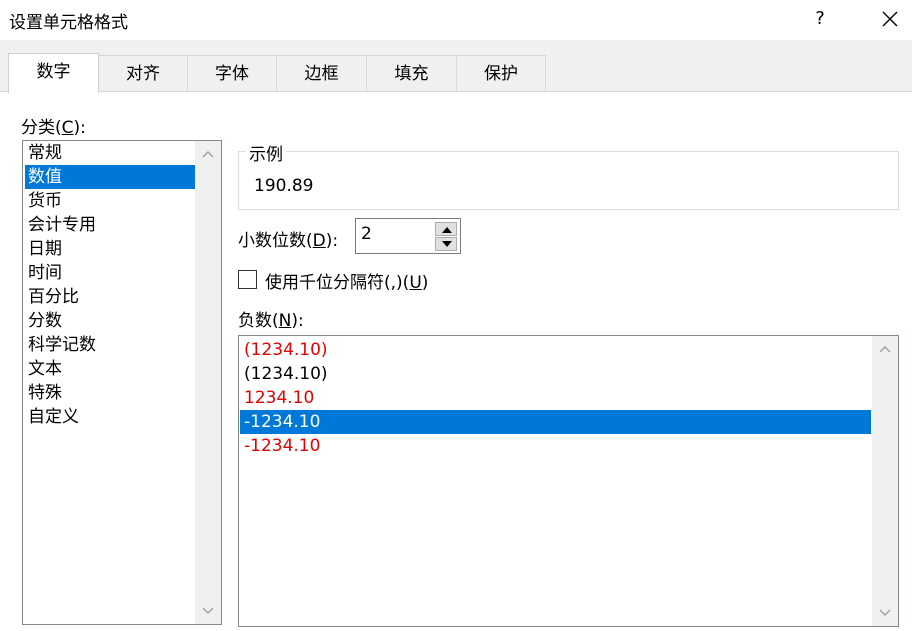 This screenshot has width=912, height=631. Describe the element at coordinates (110, 273) in the screenshot. I see `category-item-time: 时间` at that location.